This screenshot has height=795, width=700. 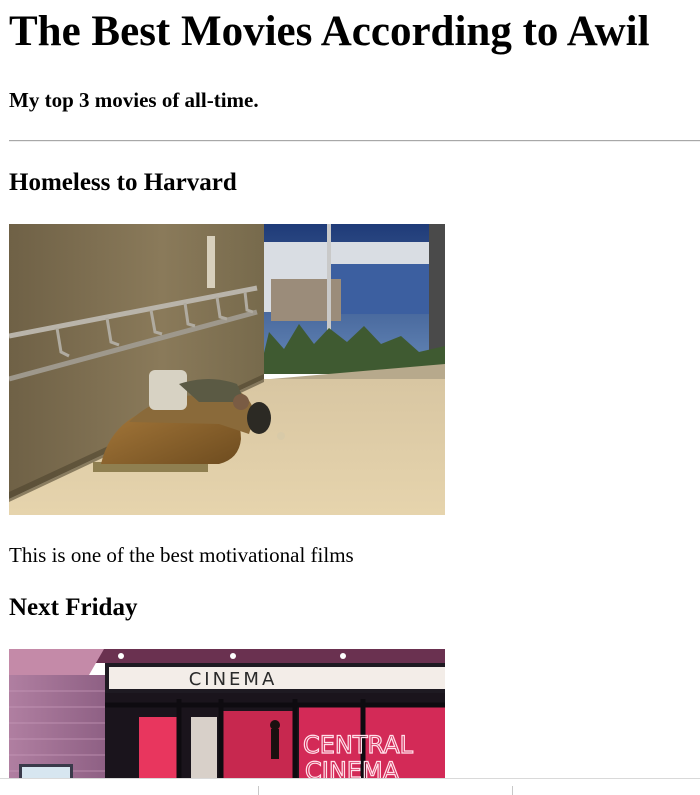 What do you see at coordinates (73, 607) in the screenshot?
I see `movie-title-next-friday: Next Friday` at bounding box center [73, 607].